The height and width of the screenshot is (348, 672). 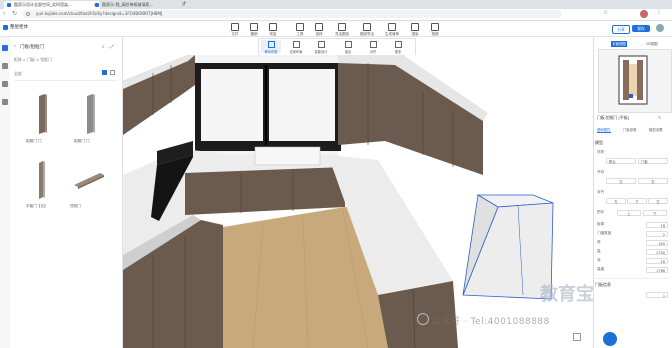 What do you see at coordinates (342, 29) in the screenshot?
I see `toolbar-drawings: 灵活图纸` at bounding box center [342, 29].